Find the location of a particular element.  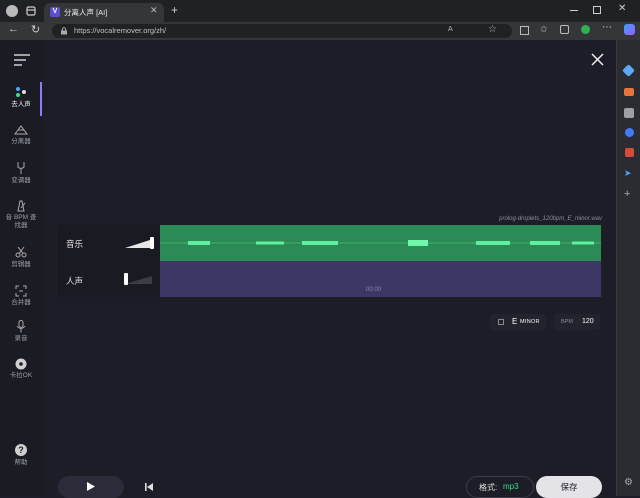

sidebar-item-label: 卡拉OK is located at coordinates (21, 375).